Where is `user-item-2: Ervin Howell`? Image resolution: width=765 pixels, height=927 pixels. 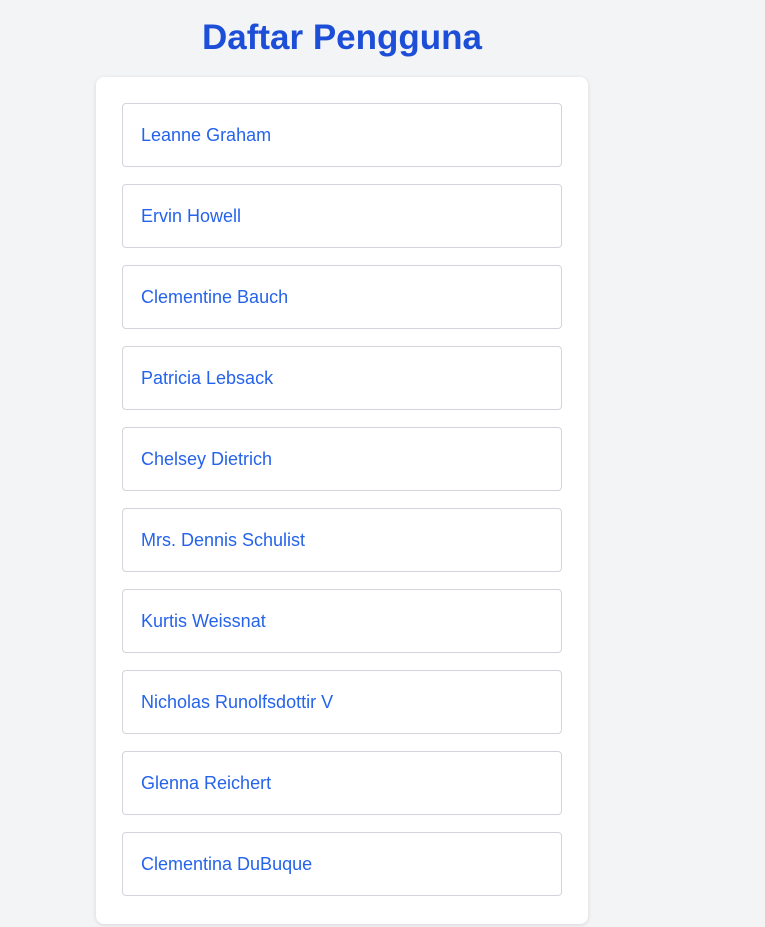 user-item-2: Ervin Howell is located at coordinates (342, 216).